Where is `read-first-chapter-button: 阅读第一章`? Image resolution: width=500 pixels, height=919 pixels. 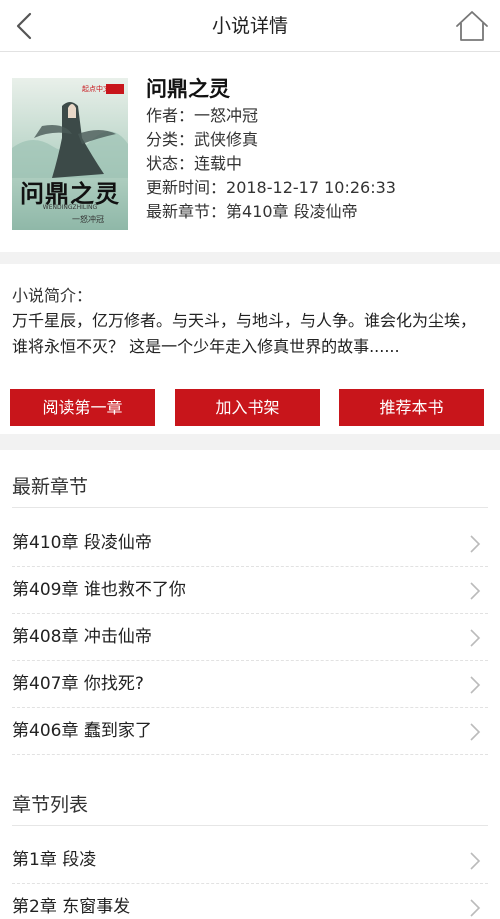
read-first-chapter-button: 阅读第一章 is located at coordinates (82, 407).